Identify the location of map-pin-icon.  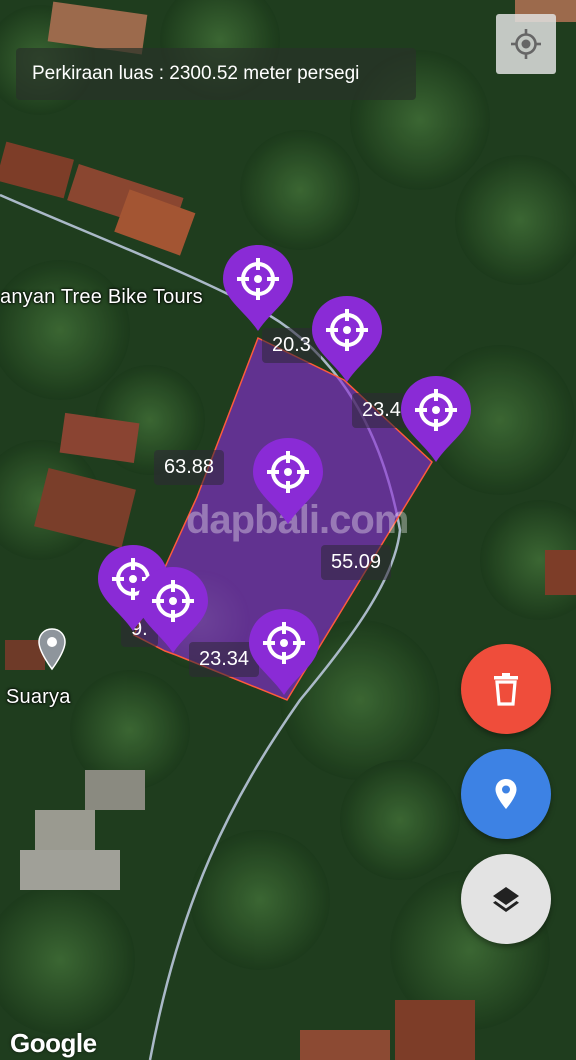
(506, 794).